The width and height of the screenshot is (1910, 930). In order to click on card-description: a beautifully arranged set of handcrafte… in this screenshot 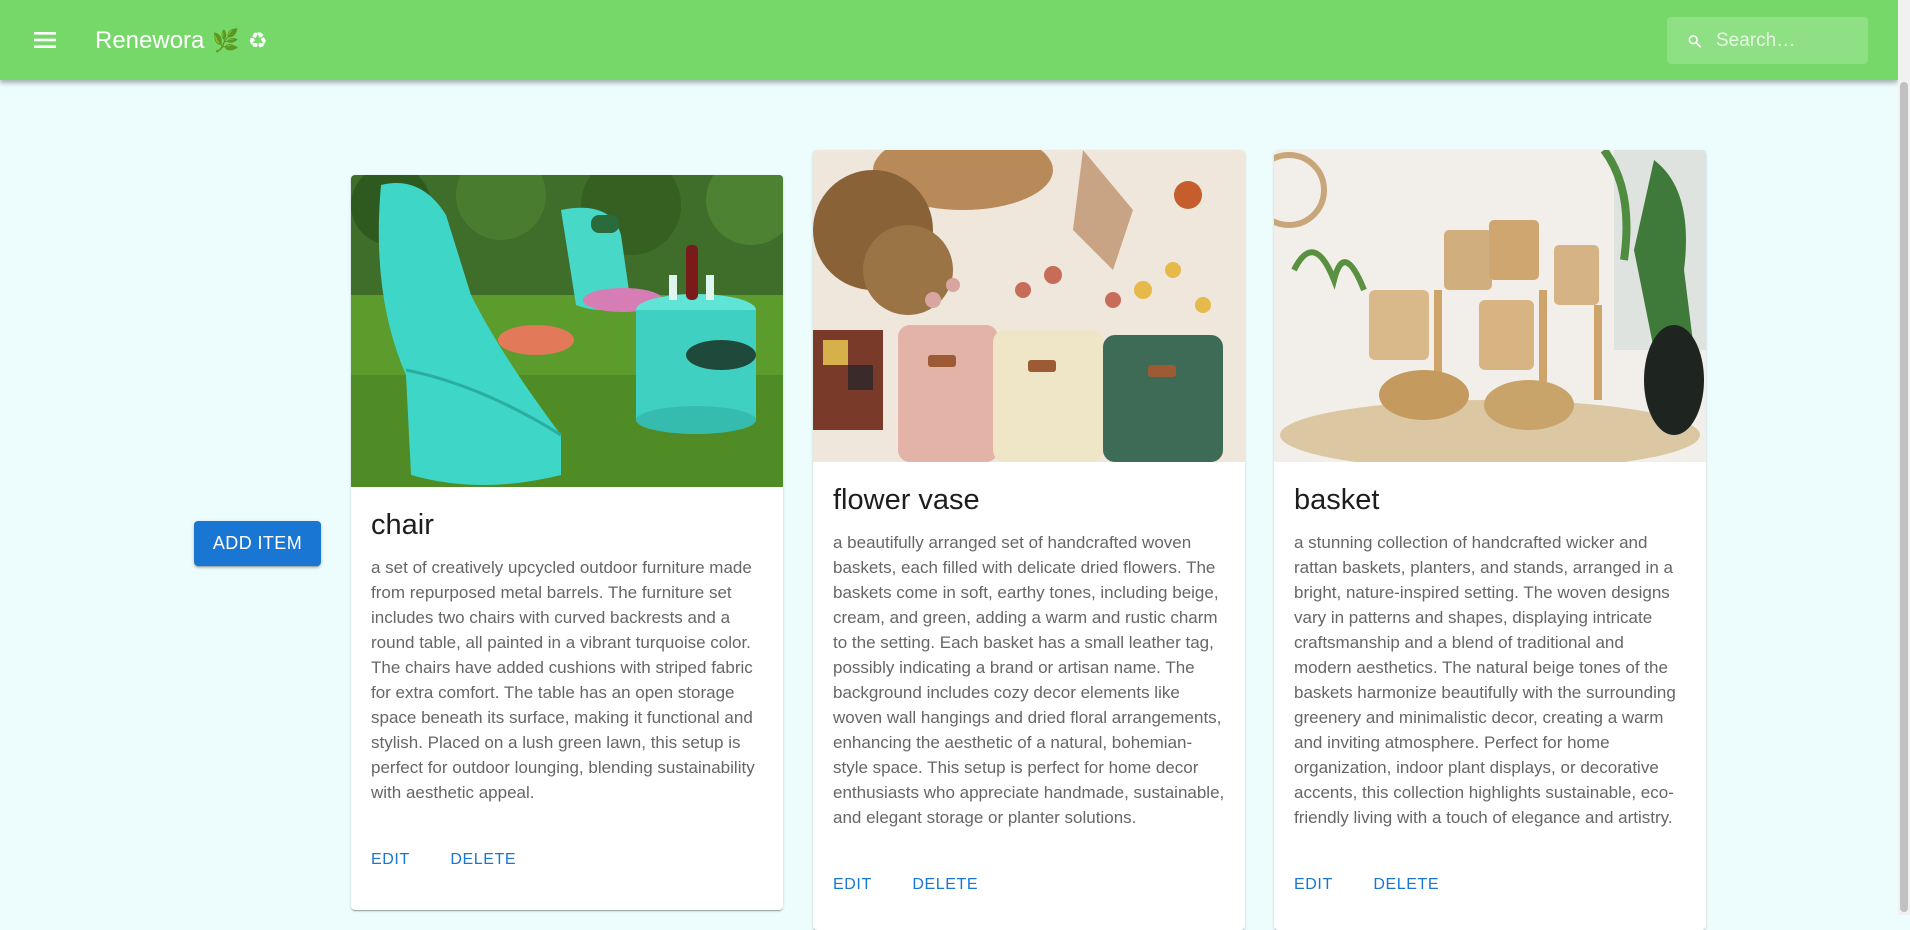, I will do `click(1029, 680)`.